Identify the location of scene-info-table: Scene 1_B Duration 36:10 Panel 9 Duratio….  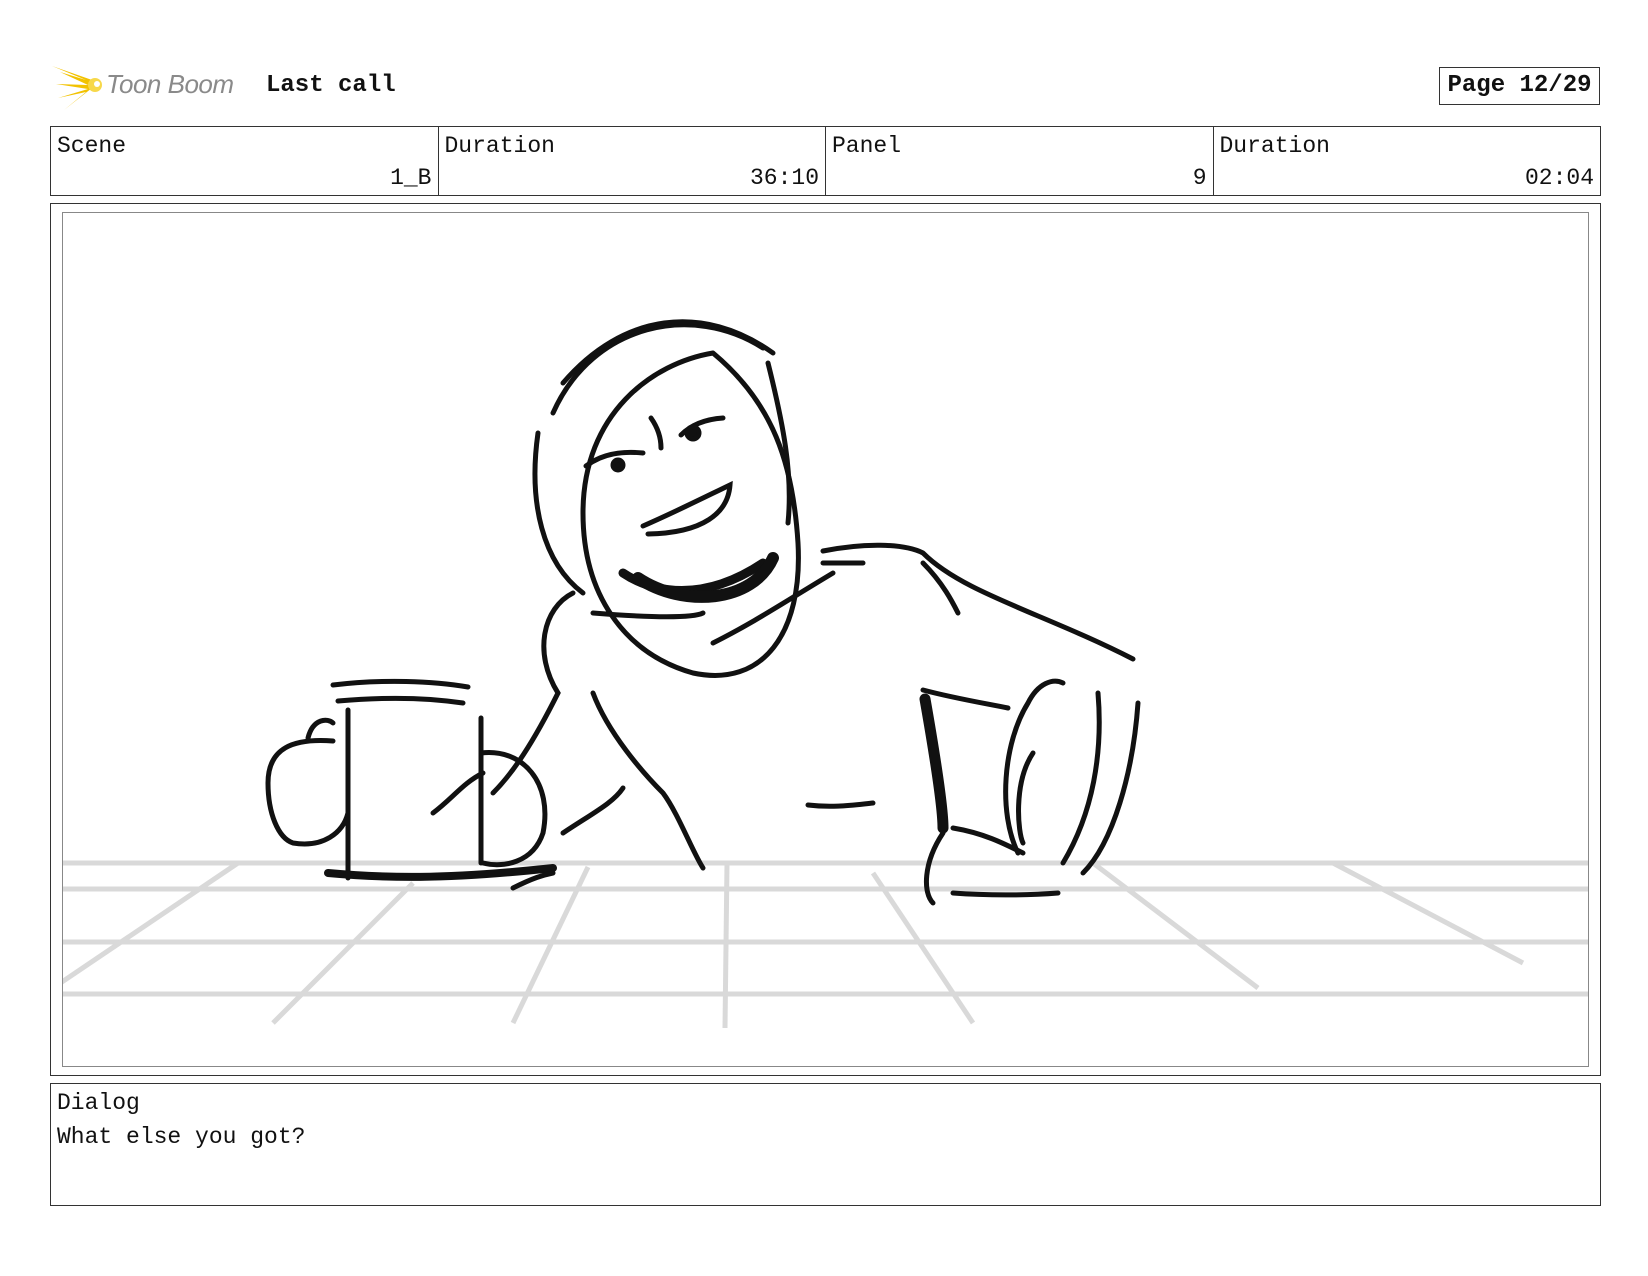
(825, 161).